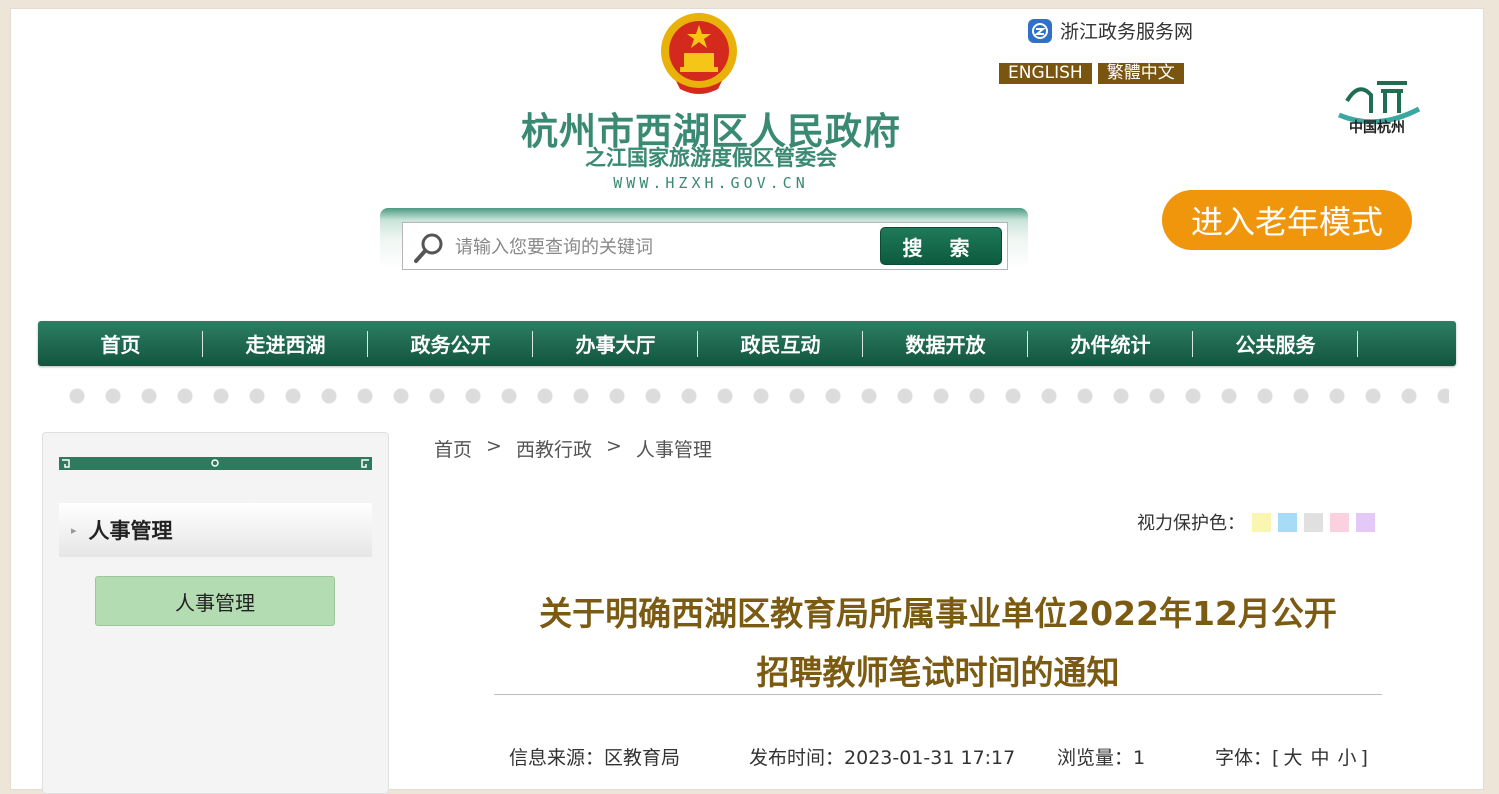 Image resolution: width=1499 pixels, height=794 pixels. Describe the element at coordinates (1045, 73) in the screenshot. I see `english-button: ENGLISH` at that location.